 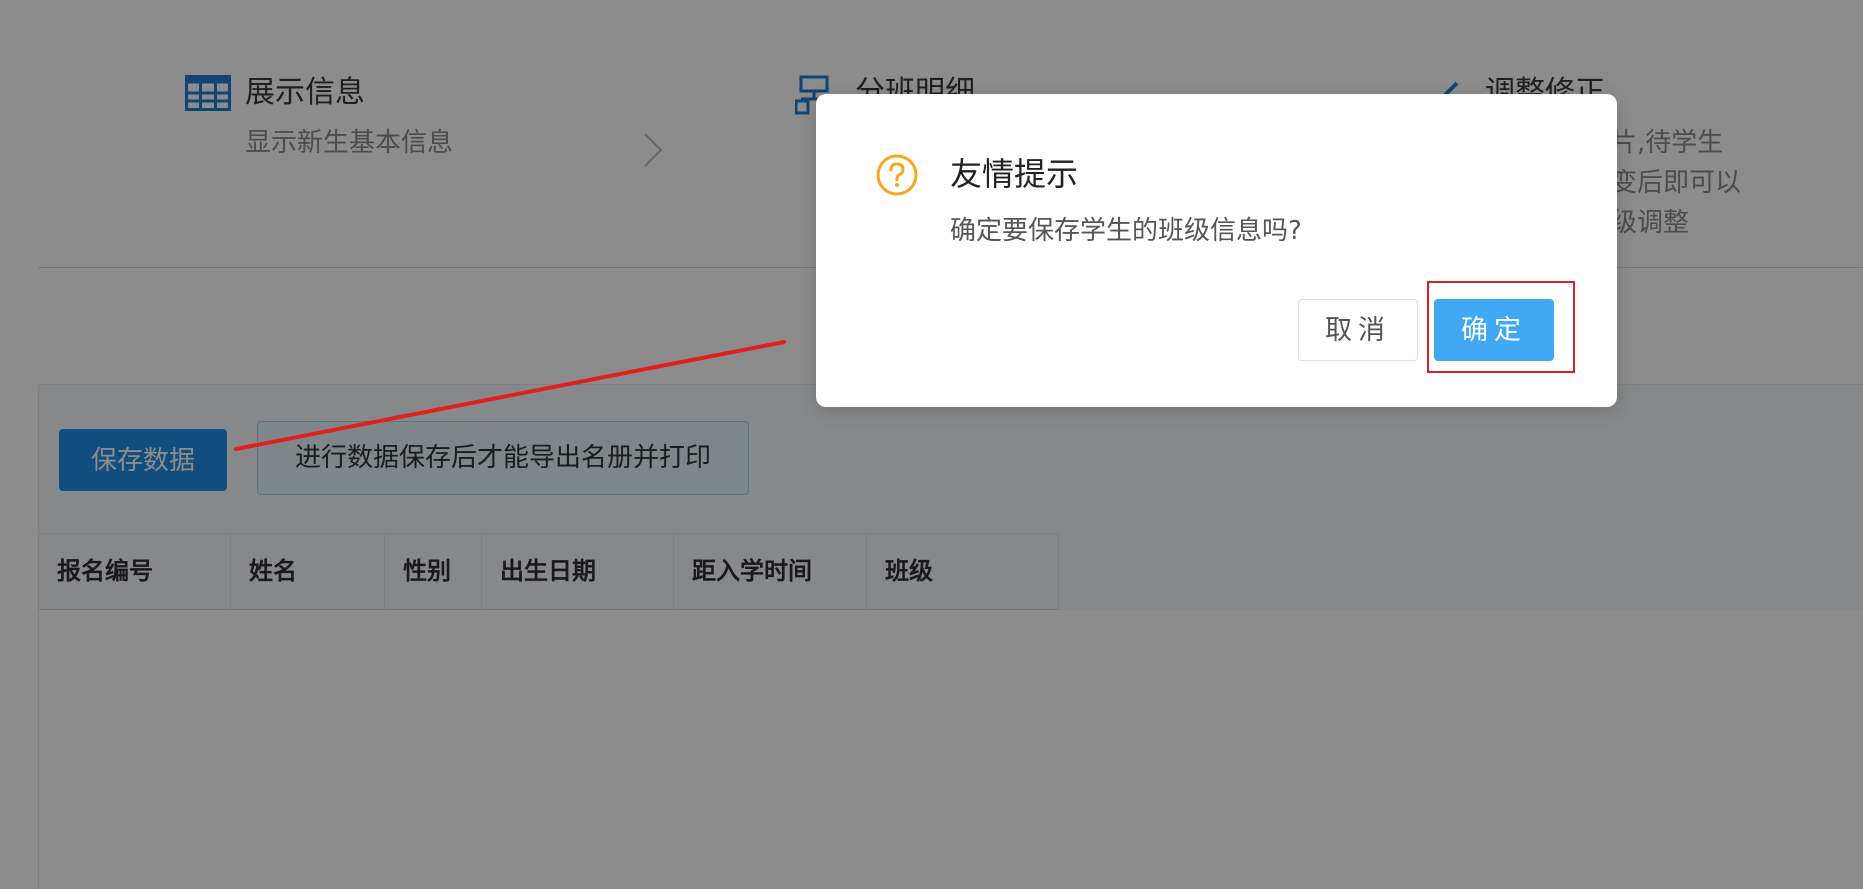 I want to click on confirm-button: 确定, so click(x=1494, y=330).